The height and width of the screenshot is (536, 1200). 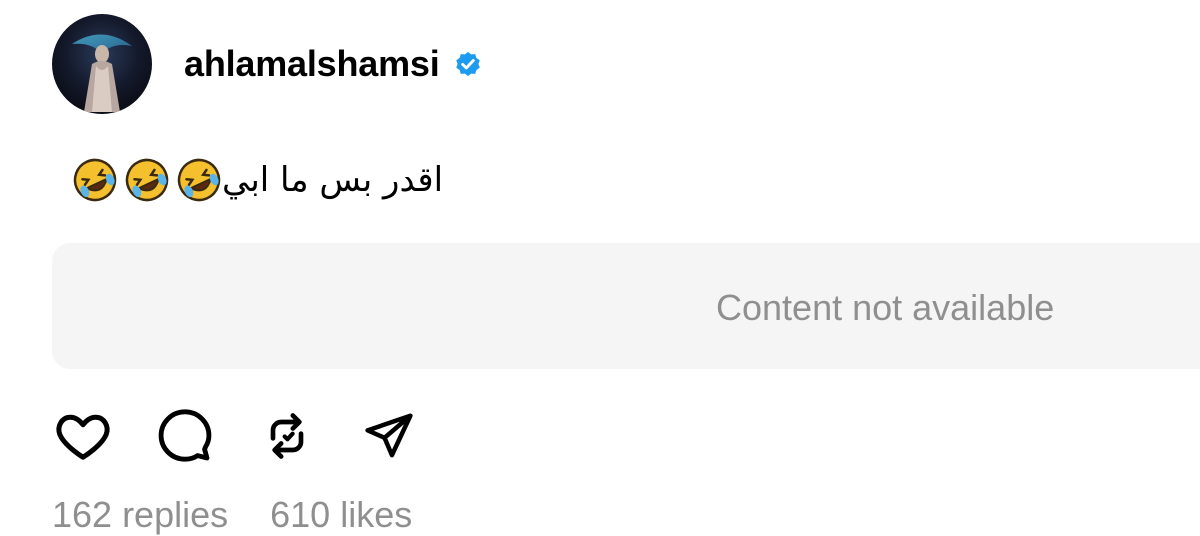 I want to click on share-button, so click(x=389, y=436).